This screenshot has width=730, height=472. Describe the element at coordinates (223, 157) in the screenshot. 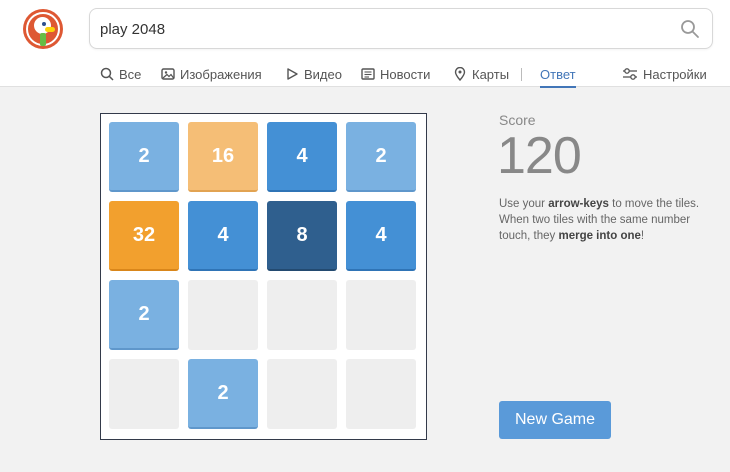

I see `tile-16: 16` at that location.